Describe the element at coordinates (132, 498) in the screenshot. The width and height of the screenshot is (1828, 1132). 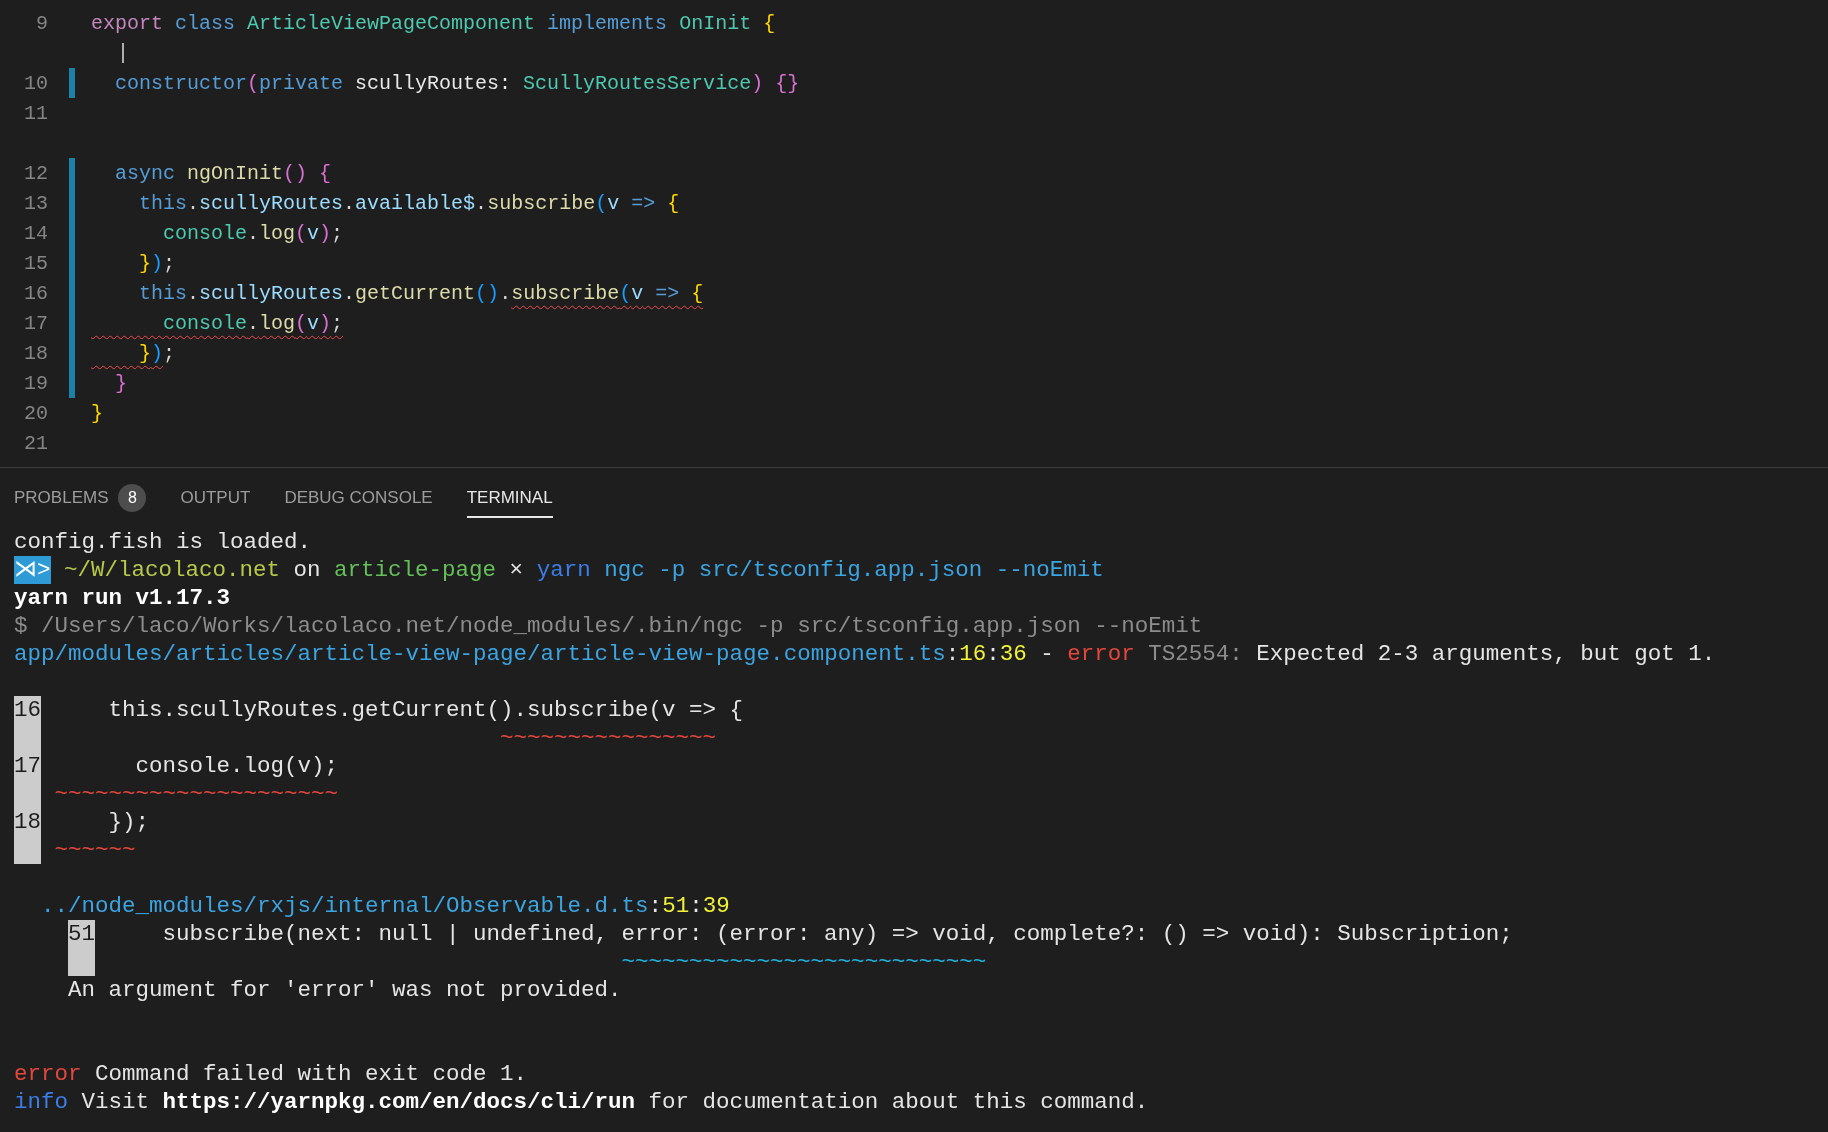
I see `count-badge: 8` at that location.